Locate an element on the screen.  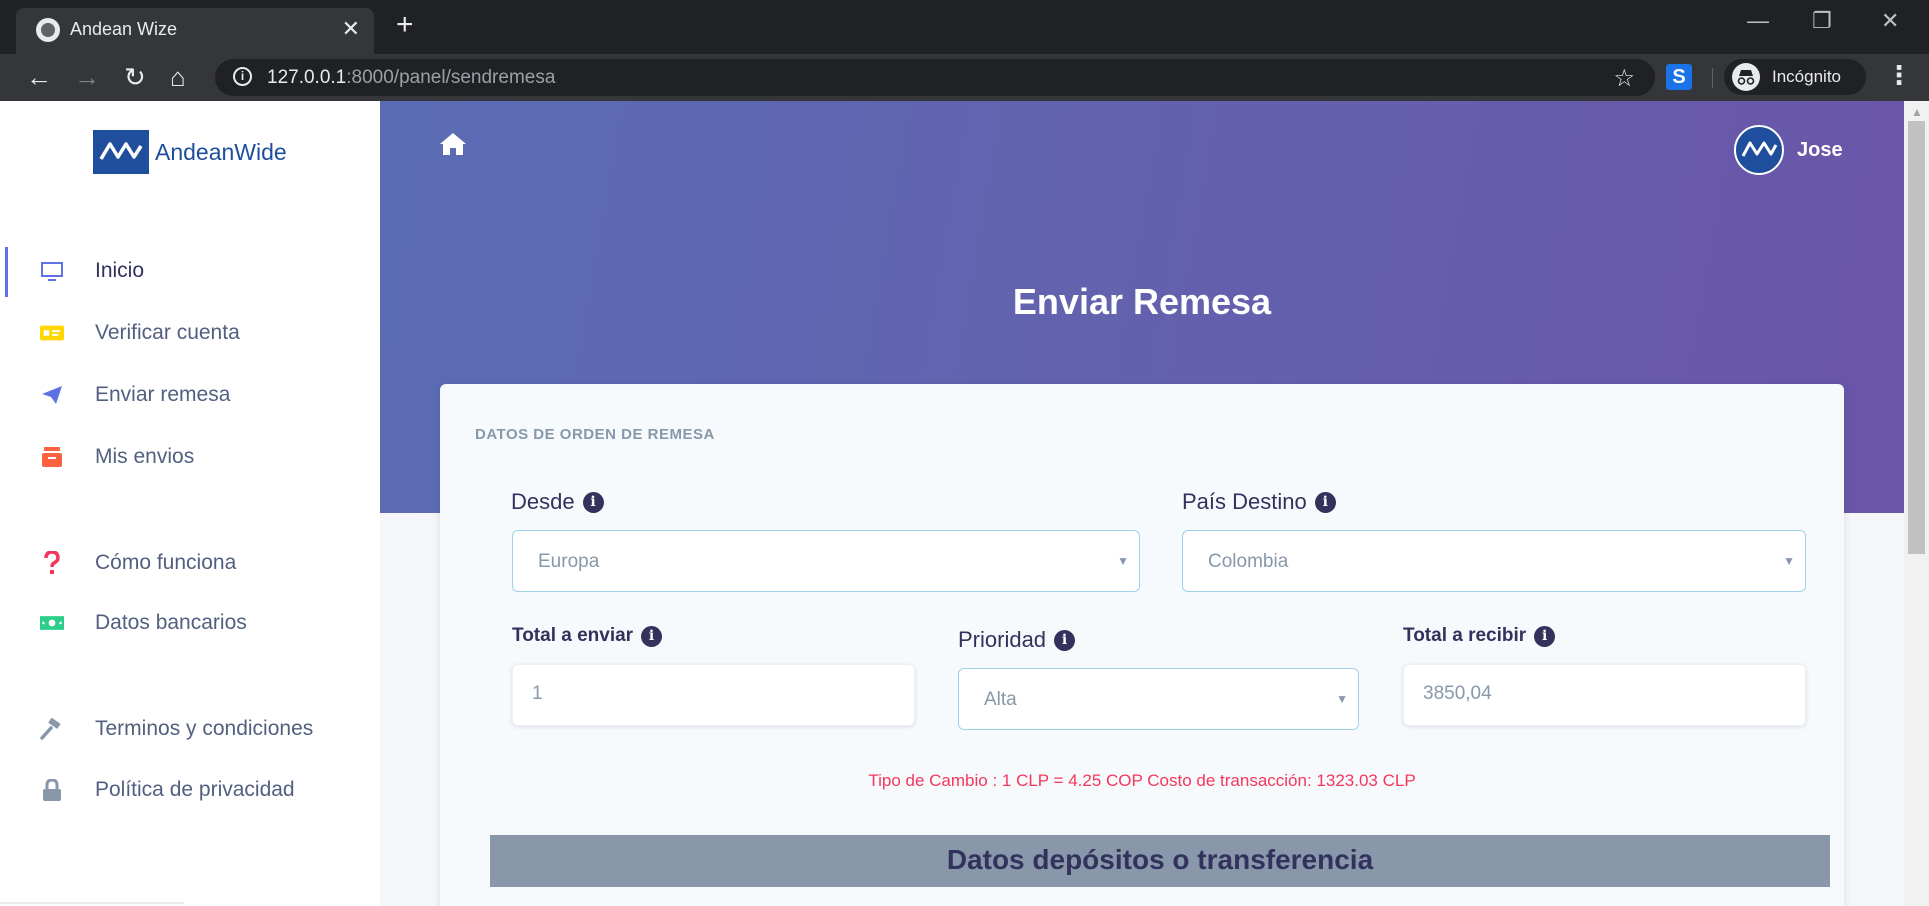
deposit-section-header: Datos depósitos o transferencia is located at coordinates (1160, 861).